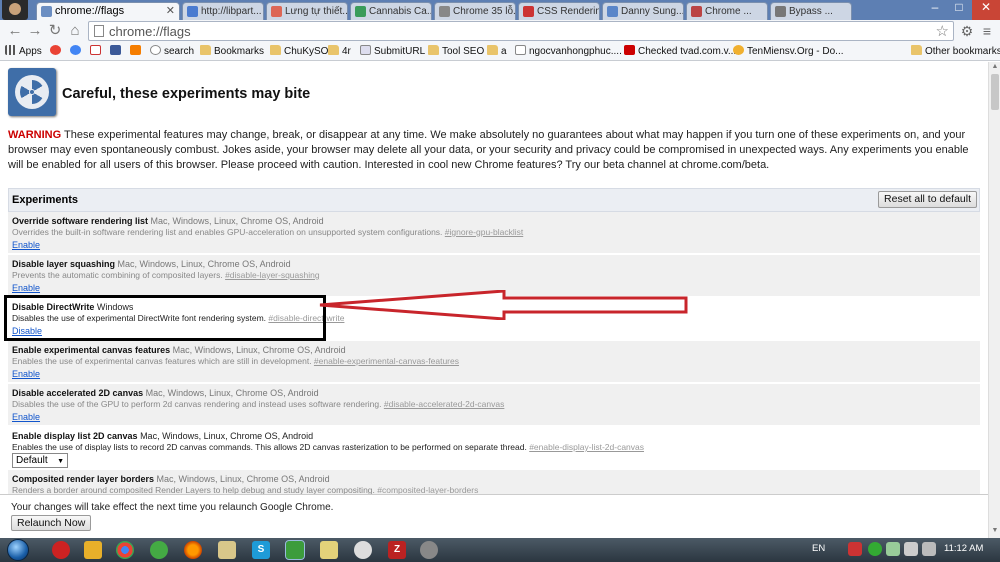  What do you see at coordinates (484, 232) in the screenshot?
I see `flag-anchor-link: #ignore-gpu-blacklist` at bounding box center [484, 232].